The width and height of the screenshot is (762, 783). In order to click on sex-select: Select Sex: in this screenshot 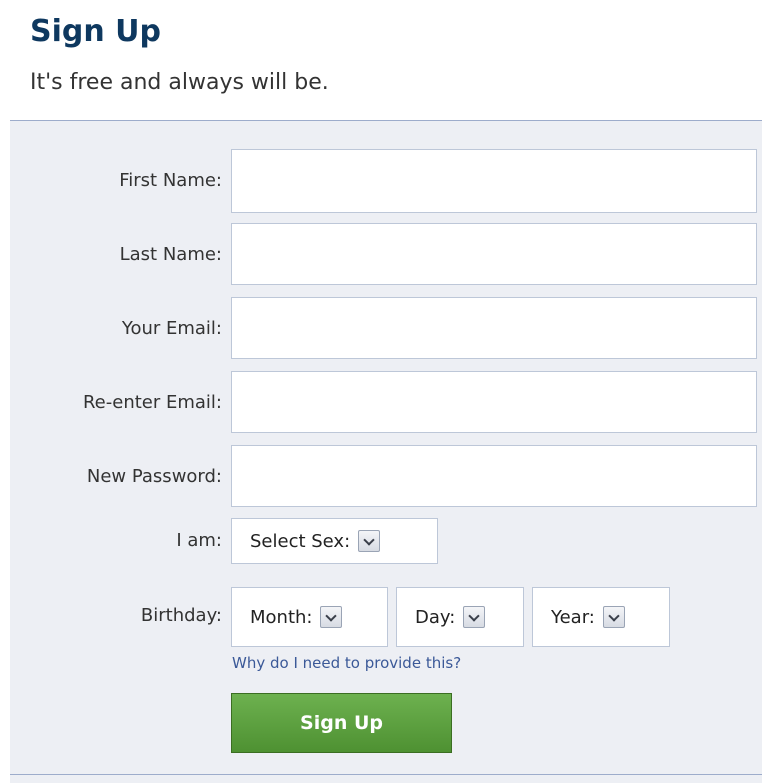, I will do `click(334, 541)`.